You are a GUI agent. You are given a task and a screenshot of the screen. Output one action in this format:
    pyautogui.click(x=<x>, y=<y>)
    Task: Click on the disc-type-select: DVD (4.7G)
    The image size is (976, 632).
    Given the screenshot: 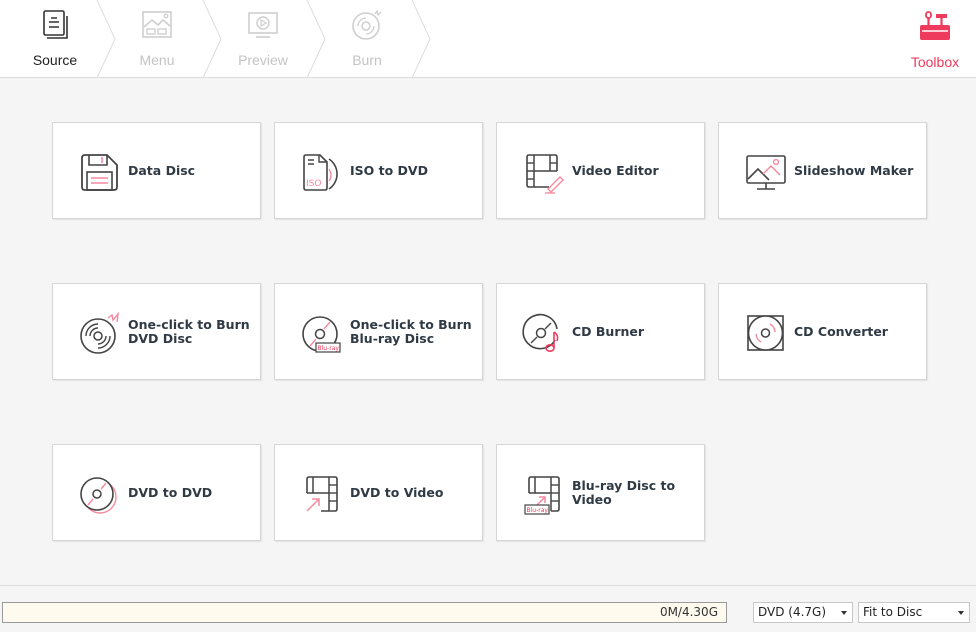 What is the action you would take?
    pyautogui.click(x=803, y=612)
    